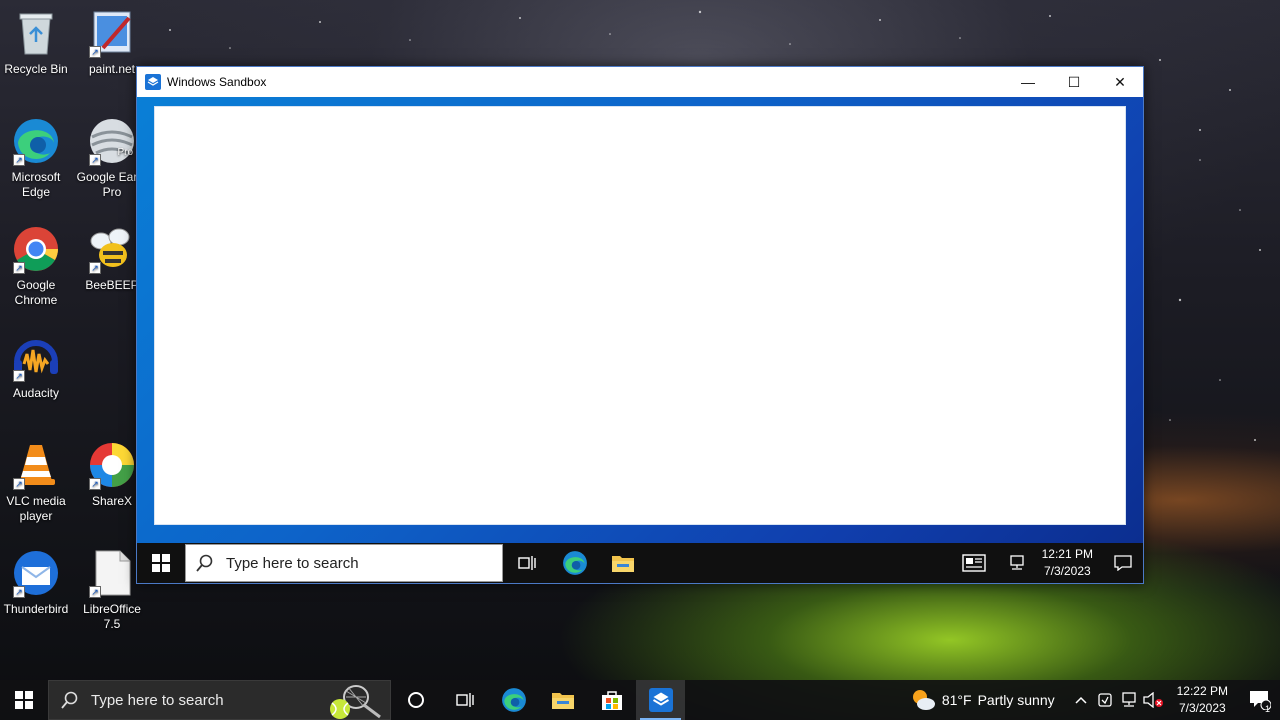 The image size is (1280, 720). I want to click on window-title: Windows Sandbox, so click(217, 82).